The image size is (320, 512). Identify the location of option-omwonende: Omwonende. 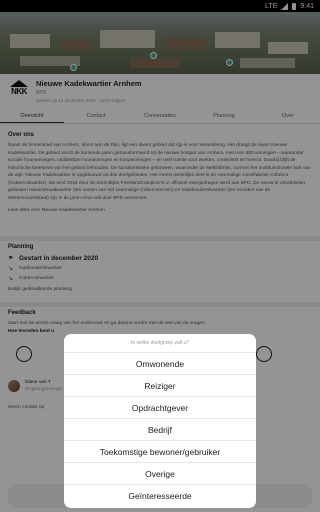
(160, 363).